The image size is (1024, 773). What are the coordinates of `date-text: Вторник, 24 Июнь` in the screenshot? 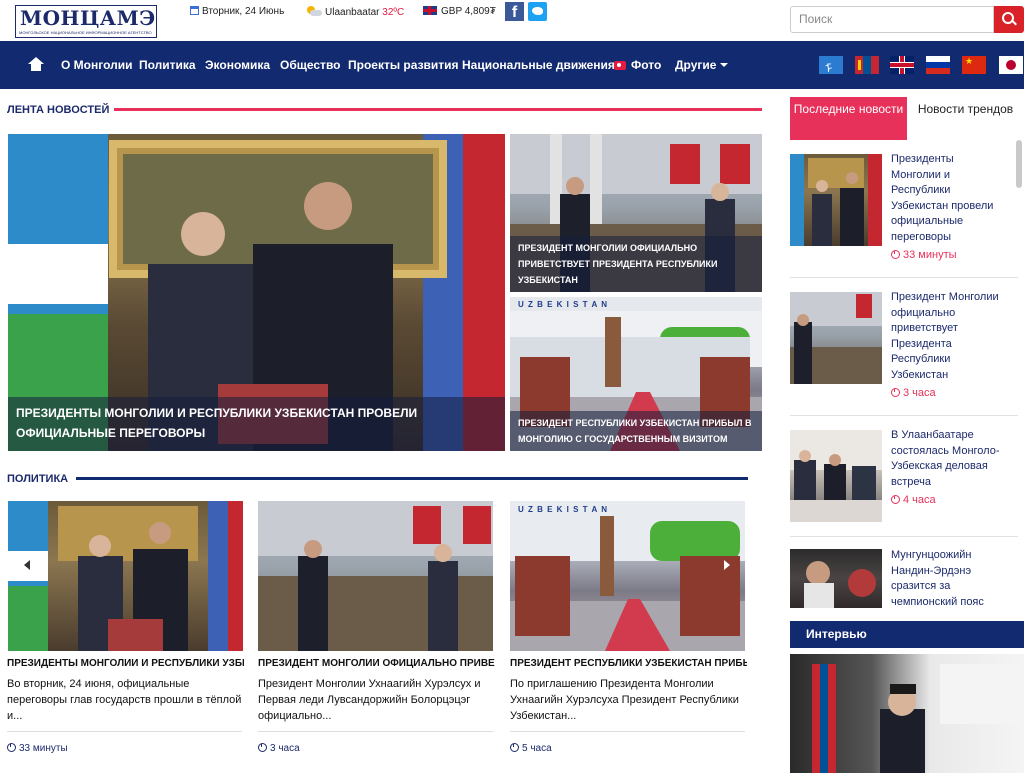 It's located at (243, 11).